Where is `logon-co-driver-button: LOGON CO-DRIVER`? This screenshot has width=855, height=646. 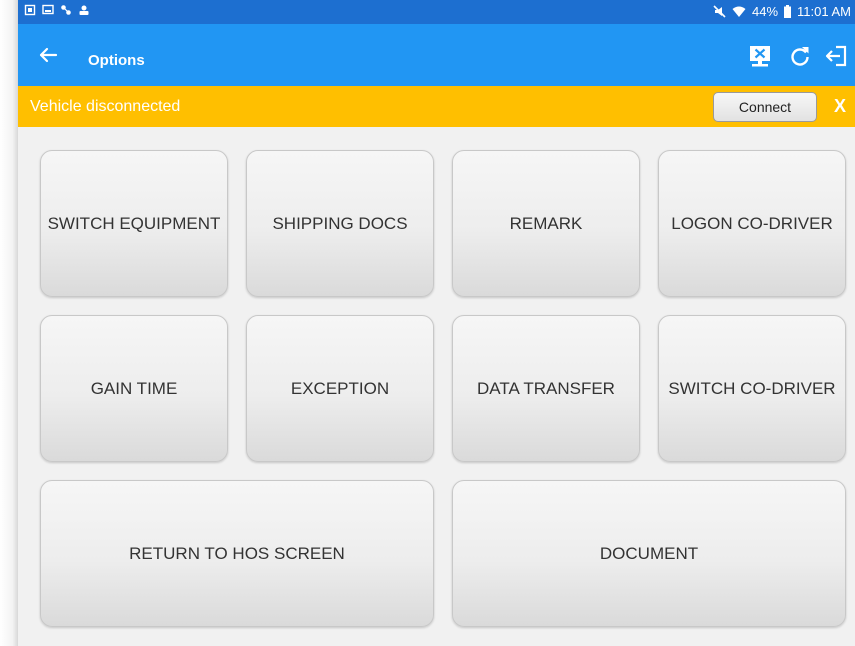 logon-co-driver-button: LOGON CO-DRIVER is located at coordinates (752, 223).